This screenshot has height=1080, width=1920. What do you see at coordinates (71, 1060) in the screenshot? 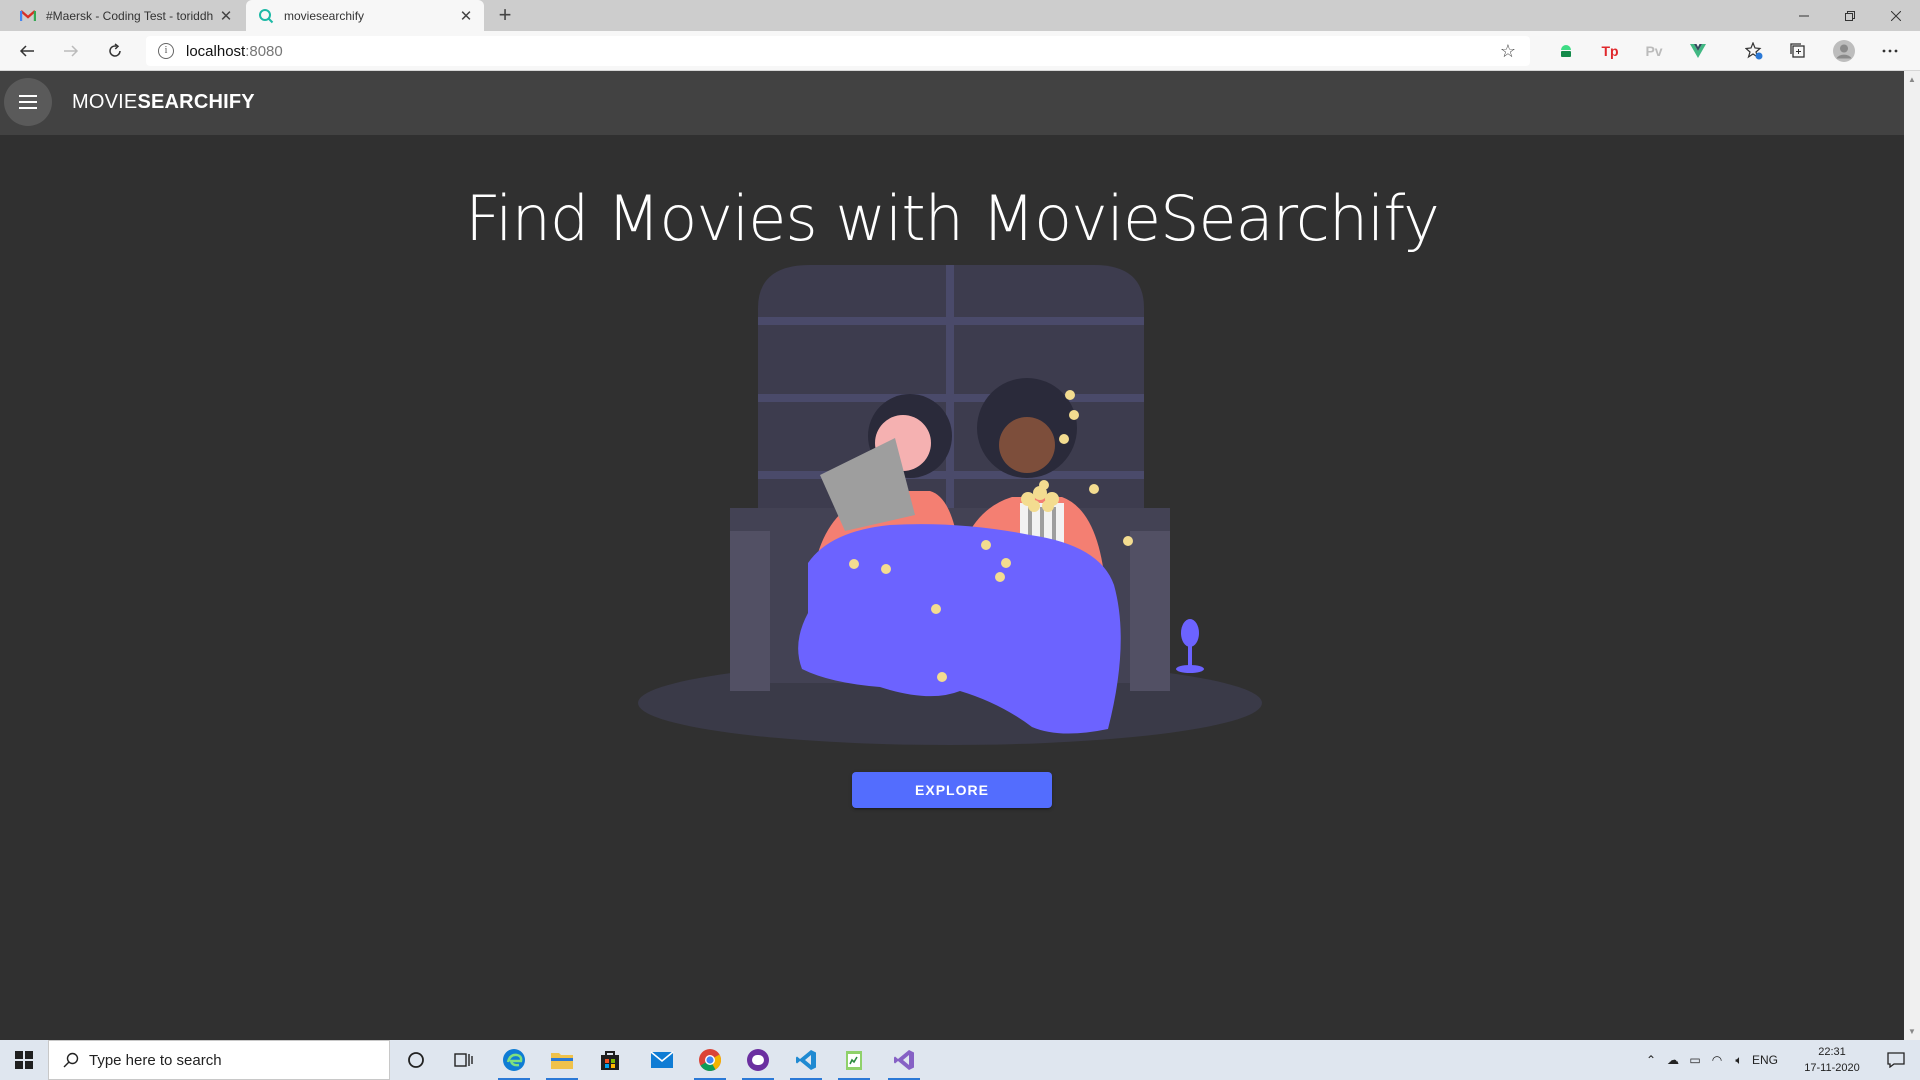
I see `search-icon` at bounding box center [71, 1060].